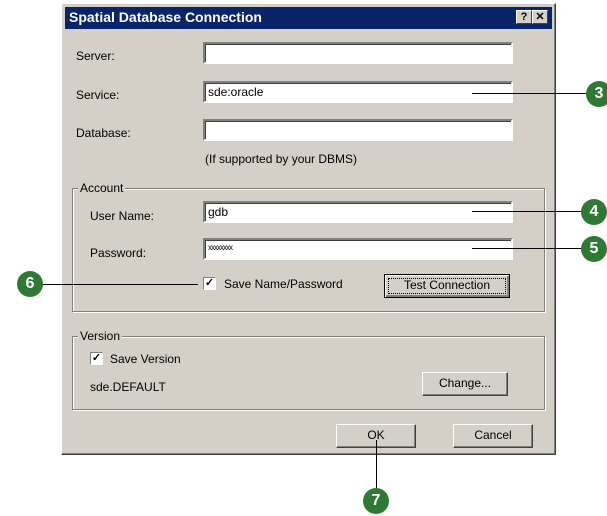 Image resolution: width=607 pixels, height=516 pixels. What do you see at coordinates (283, 284) in the screenshot?
I see `save-name-password-label: Save Name/Password` at bounding box center [283, 284].